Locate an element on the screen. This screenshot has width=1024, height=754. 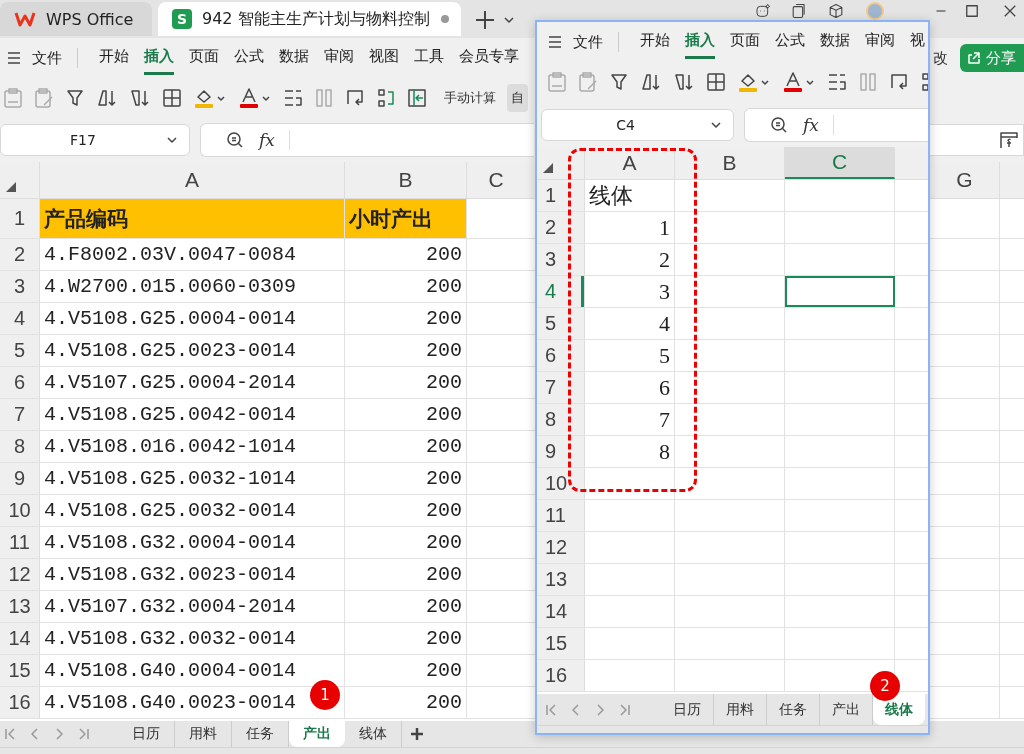
calc-label: 手动计算 is located at coordinates (470, 98).